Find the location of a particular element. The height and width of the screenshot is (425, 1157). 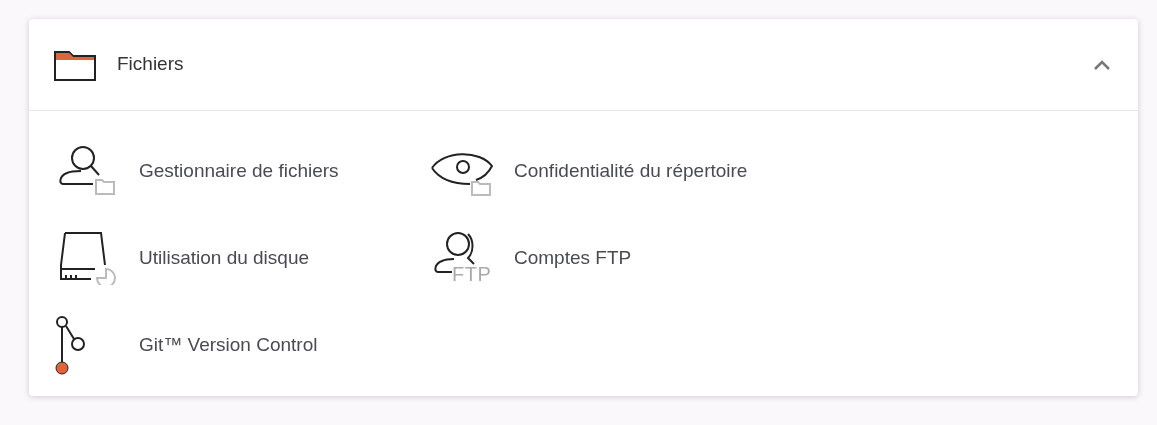

tool-link: Confidentialité du répertoire is located at coordinates (631, 171).